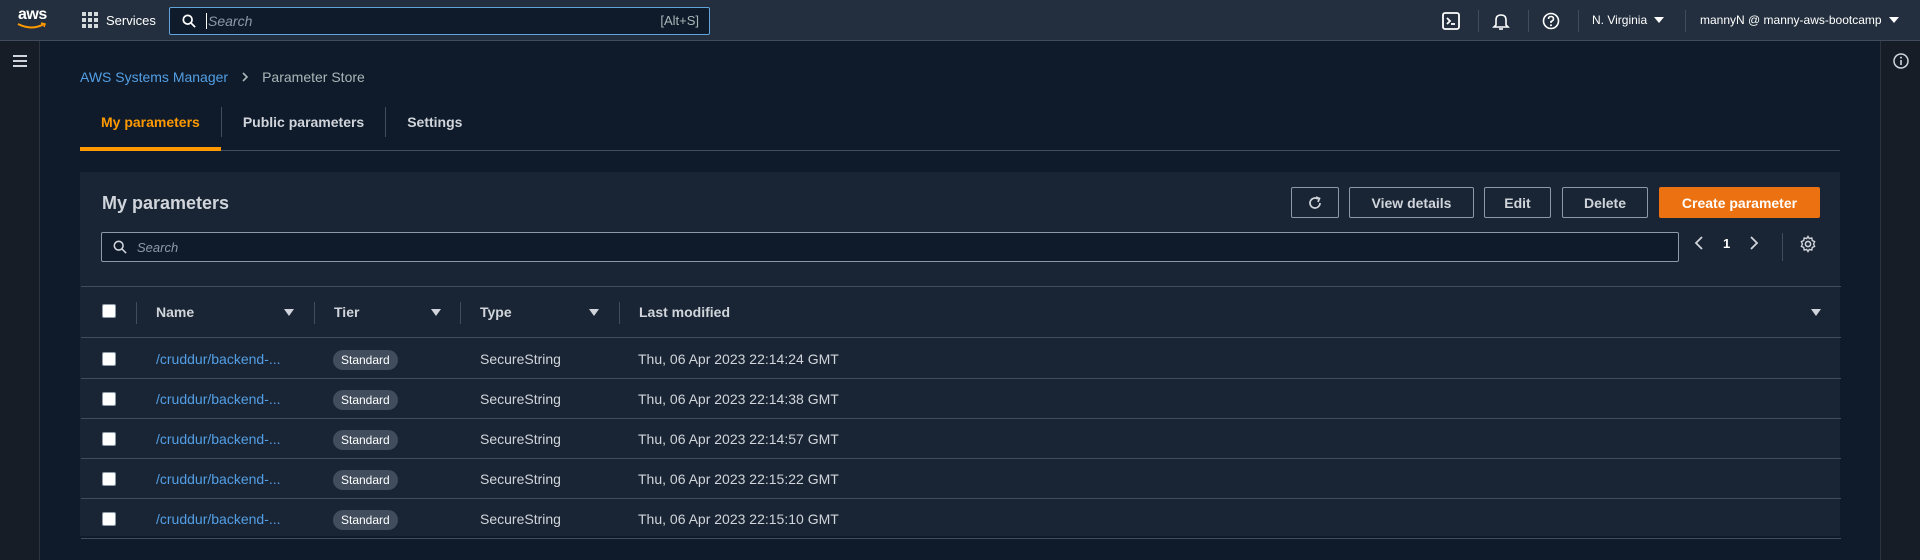 Image resolution: width=1920 pixels, height=560 pixels. What do you see at coordinates (1605, 202) in the screenshot?
I see `delete-button: Delete` at bounding box center [1605, 202].